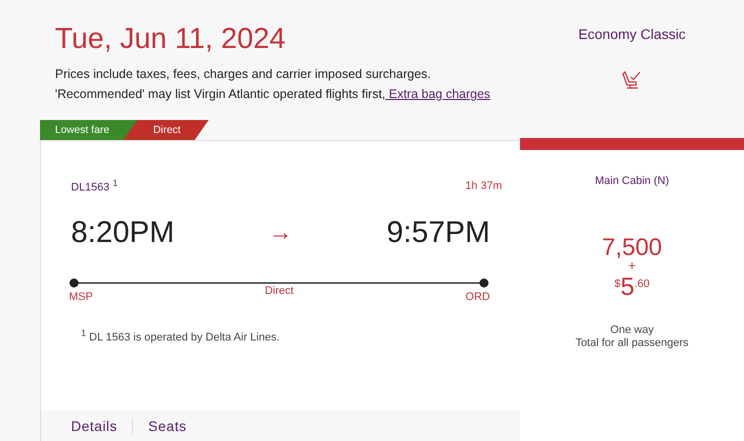 Image resolution: width=744 pixels, height=441 pixels. Describe the element at coordinates (632, 34) in the screenshot. I see `cabin-class: Economy Classic` at that location.